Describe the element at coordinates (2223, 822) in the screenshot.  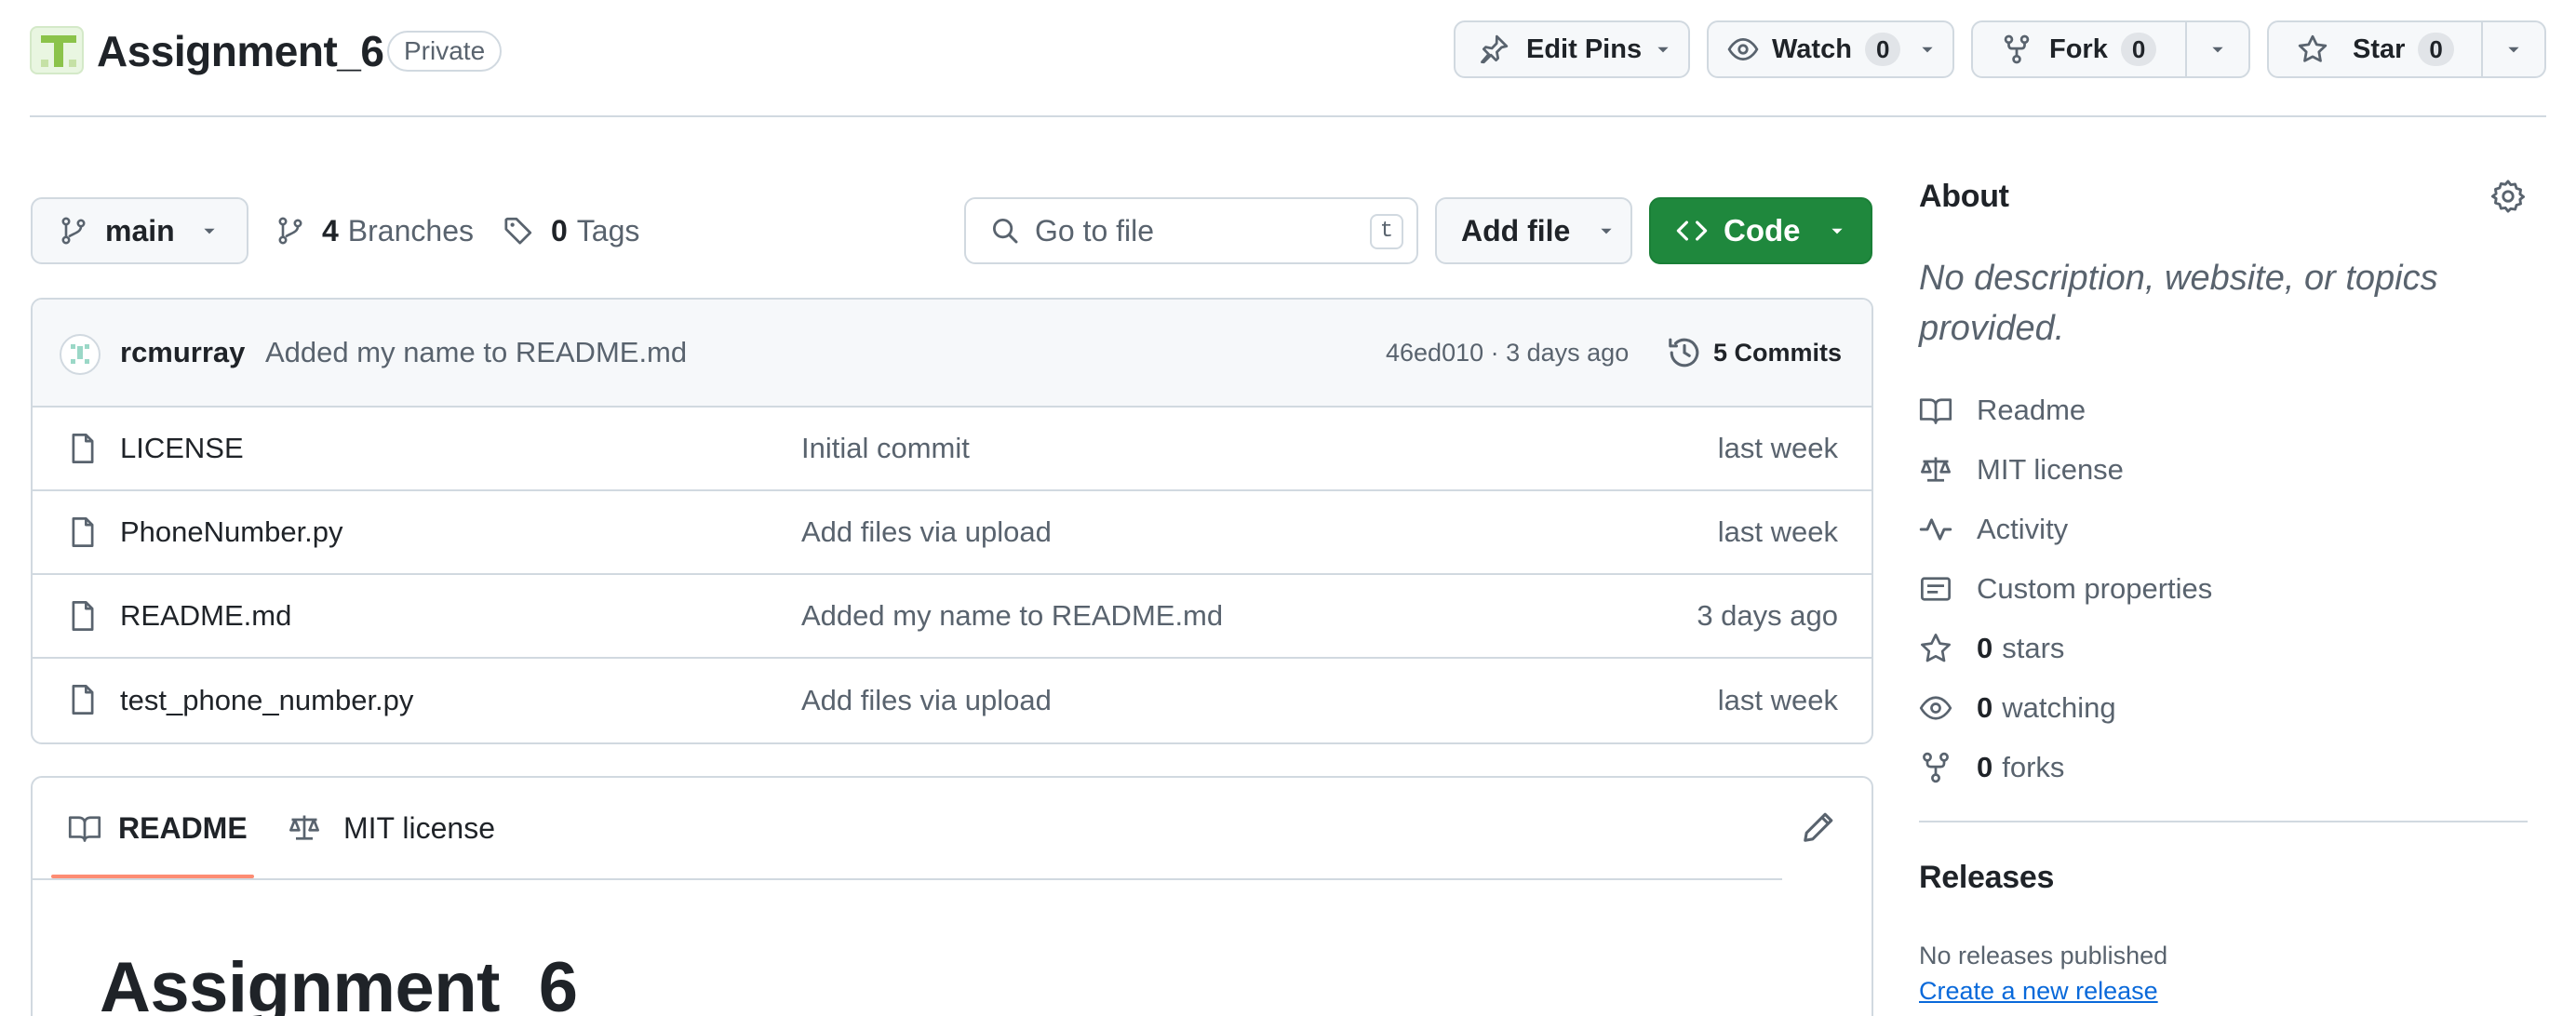
I see `sidebar-divider` at that location.